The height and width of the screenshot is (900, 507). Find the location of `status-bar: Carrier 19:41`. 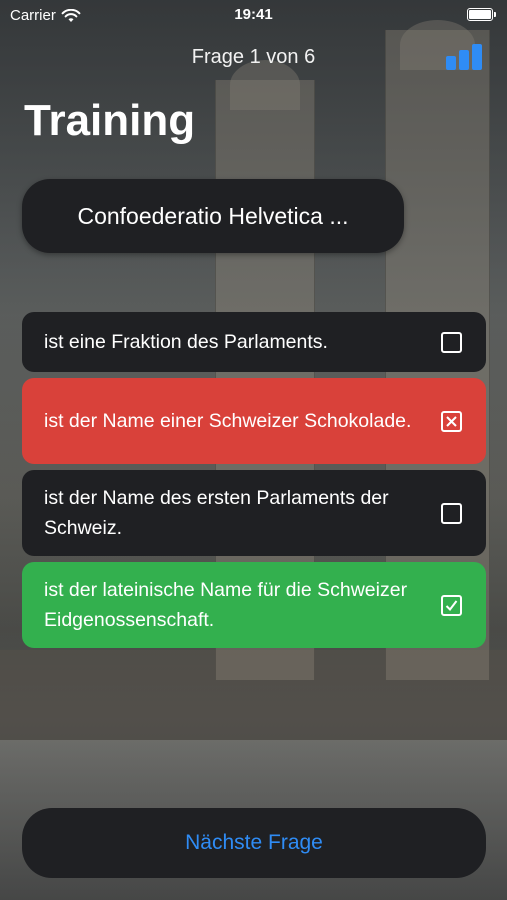

status-bar: Carrier 19:41 is located at coordinates (253, 16).